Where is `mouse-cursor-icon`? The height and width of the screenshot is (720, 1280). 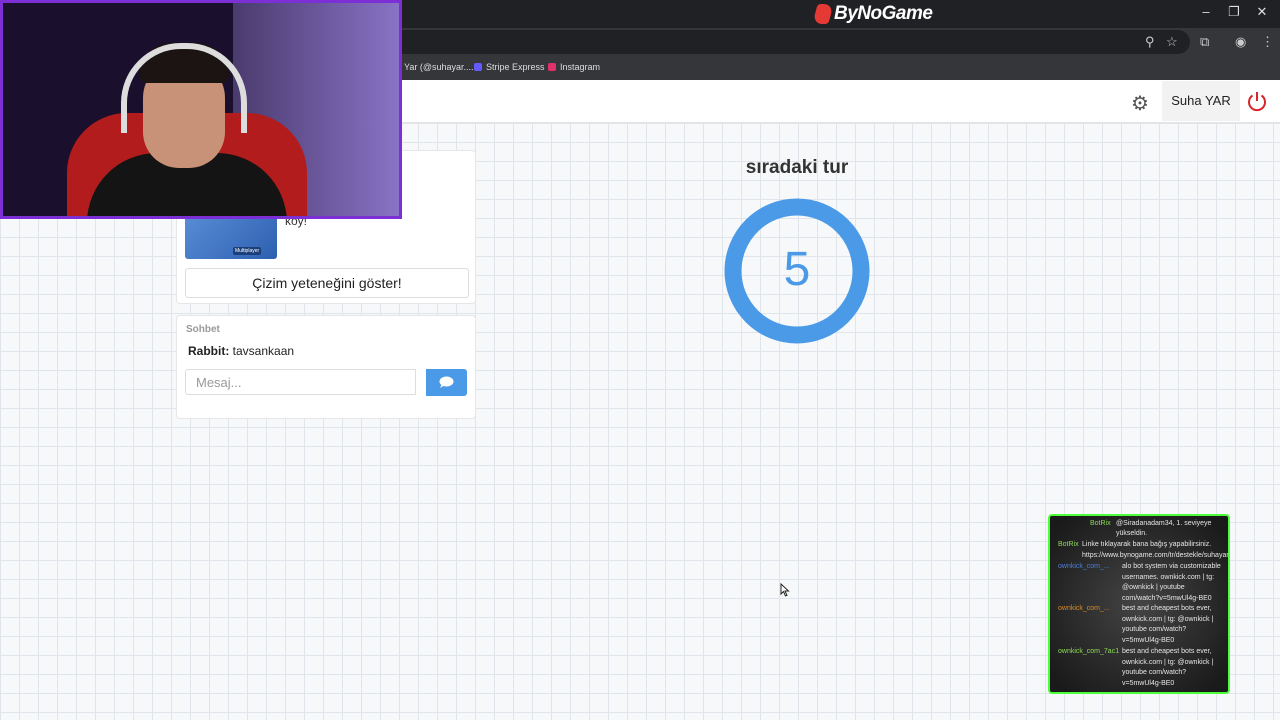 mouse-cursor-icon is located at coordinates (785, 590).